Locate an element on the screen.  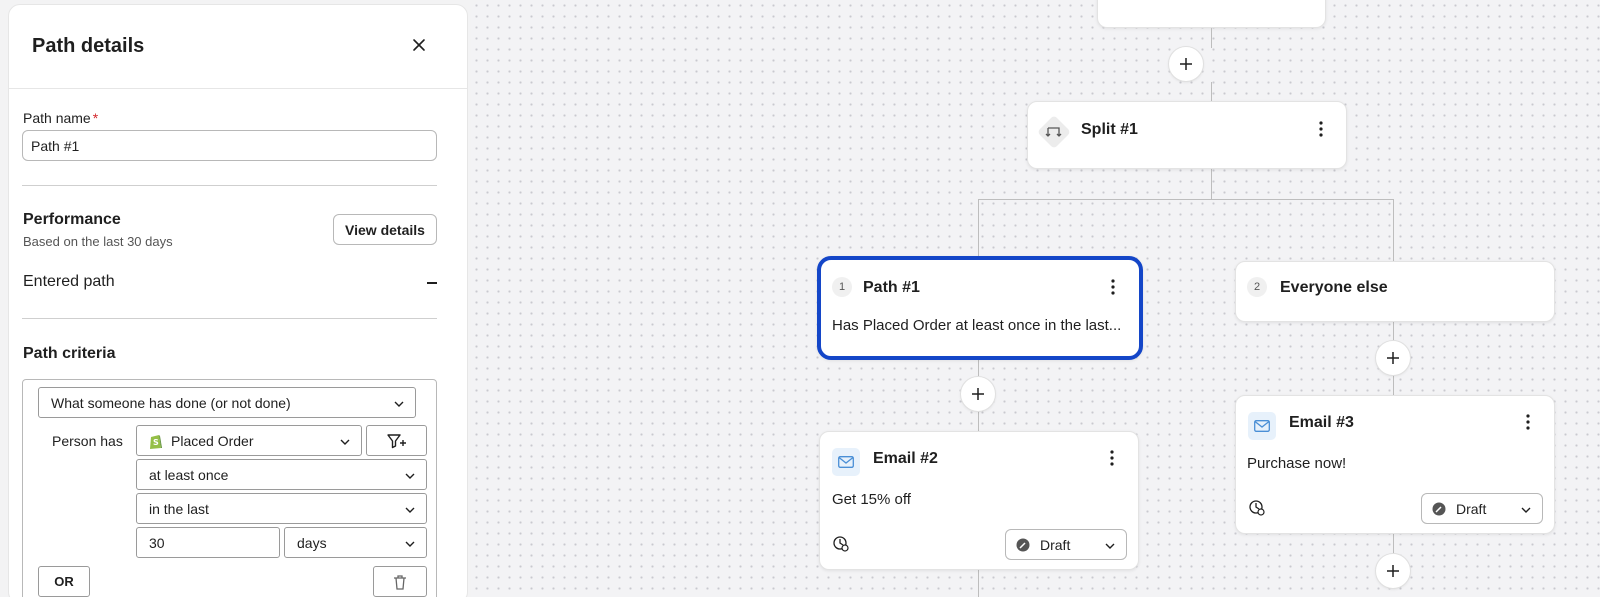
person-has-label: Person has is located at coordinates (87, 441).